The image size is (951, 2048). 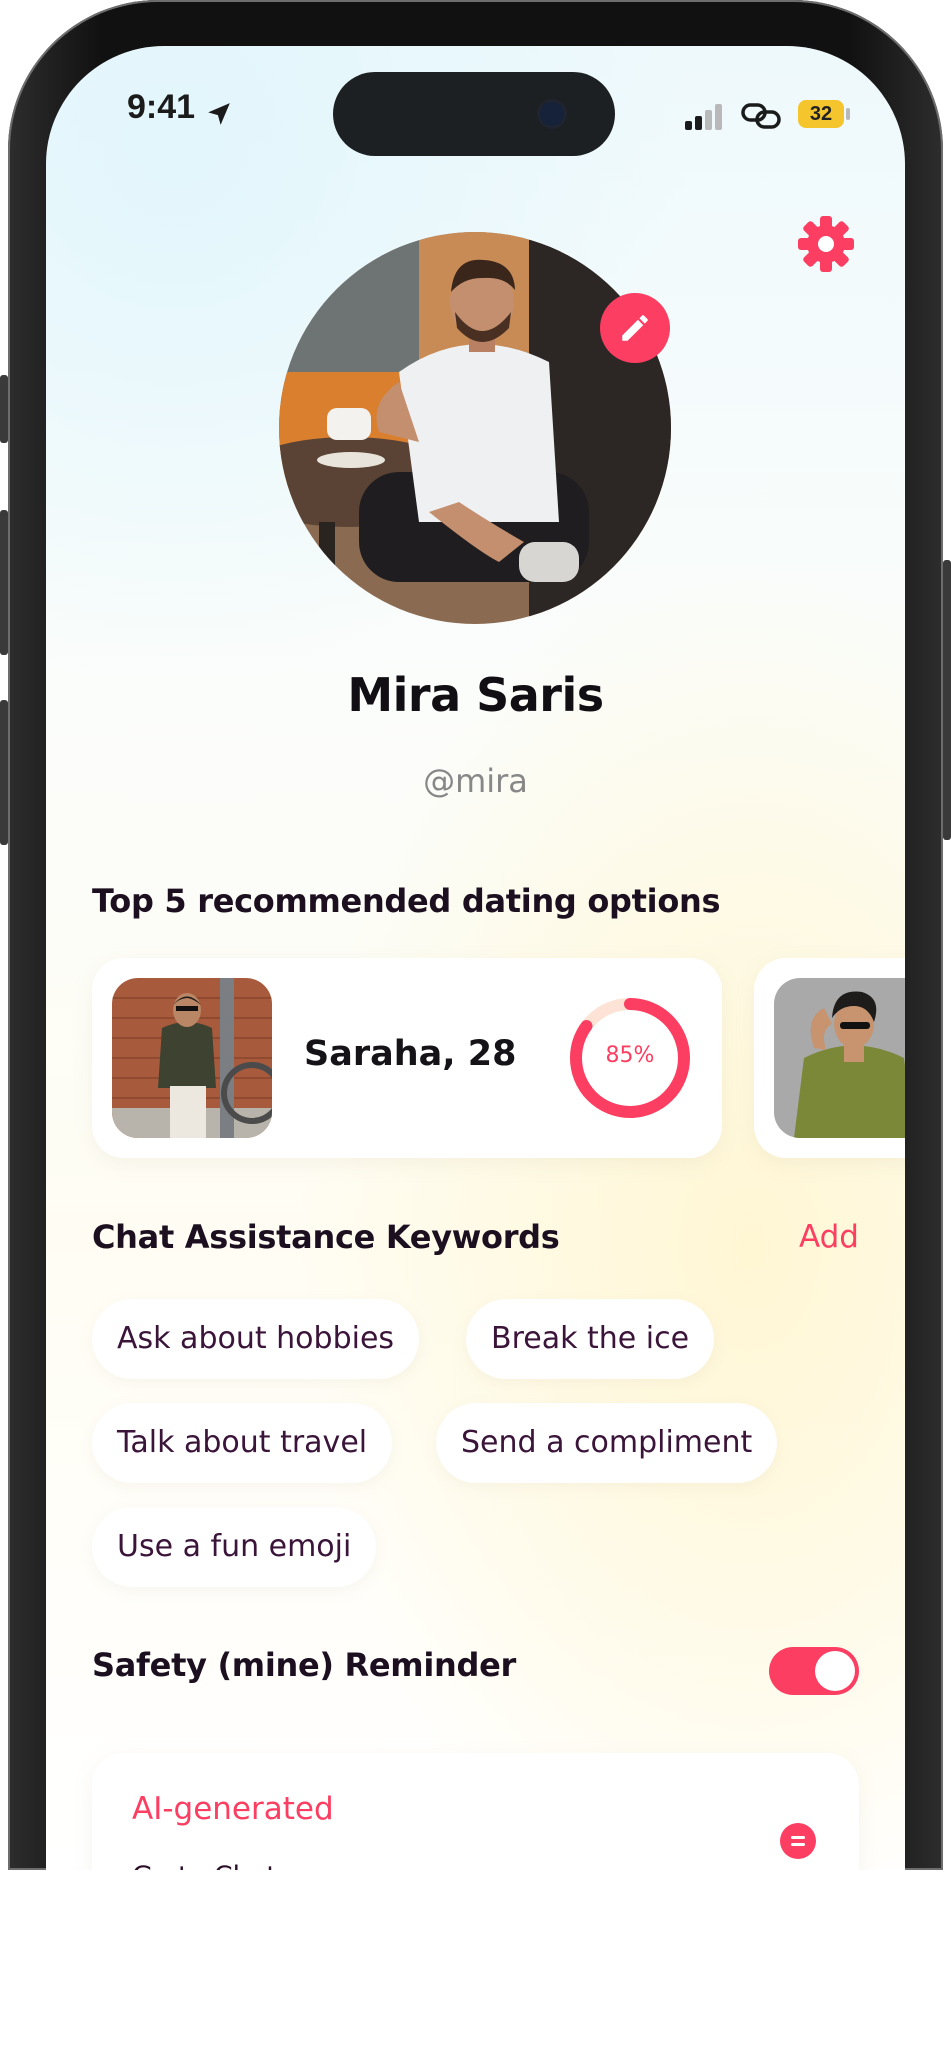 What do you see at coordinates (219, 114) in the screenshot?
I see `location-arrow-icon` at bounding box center [219, 114].